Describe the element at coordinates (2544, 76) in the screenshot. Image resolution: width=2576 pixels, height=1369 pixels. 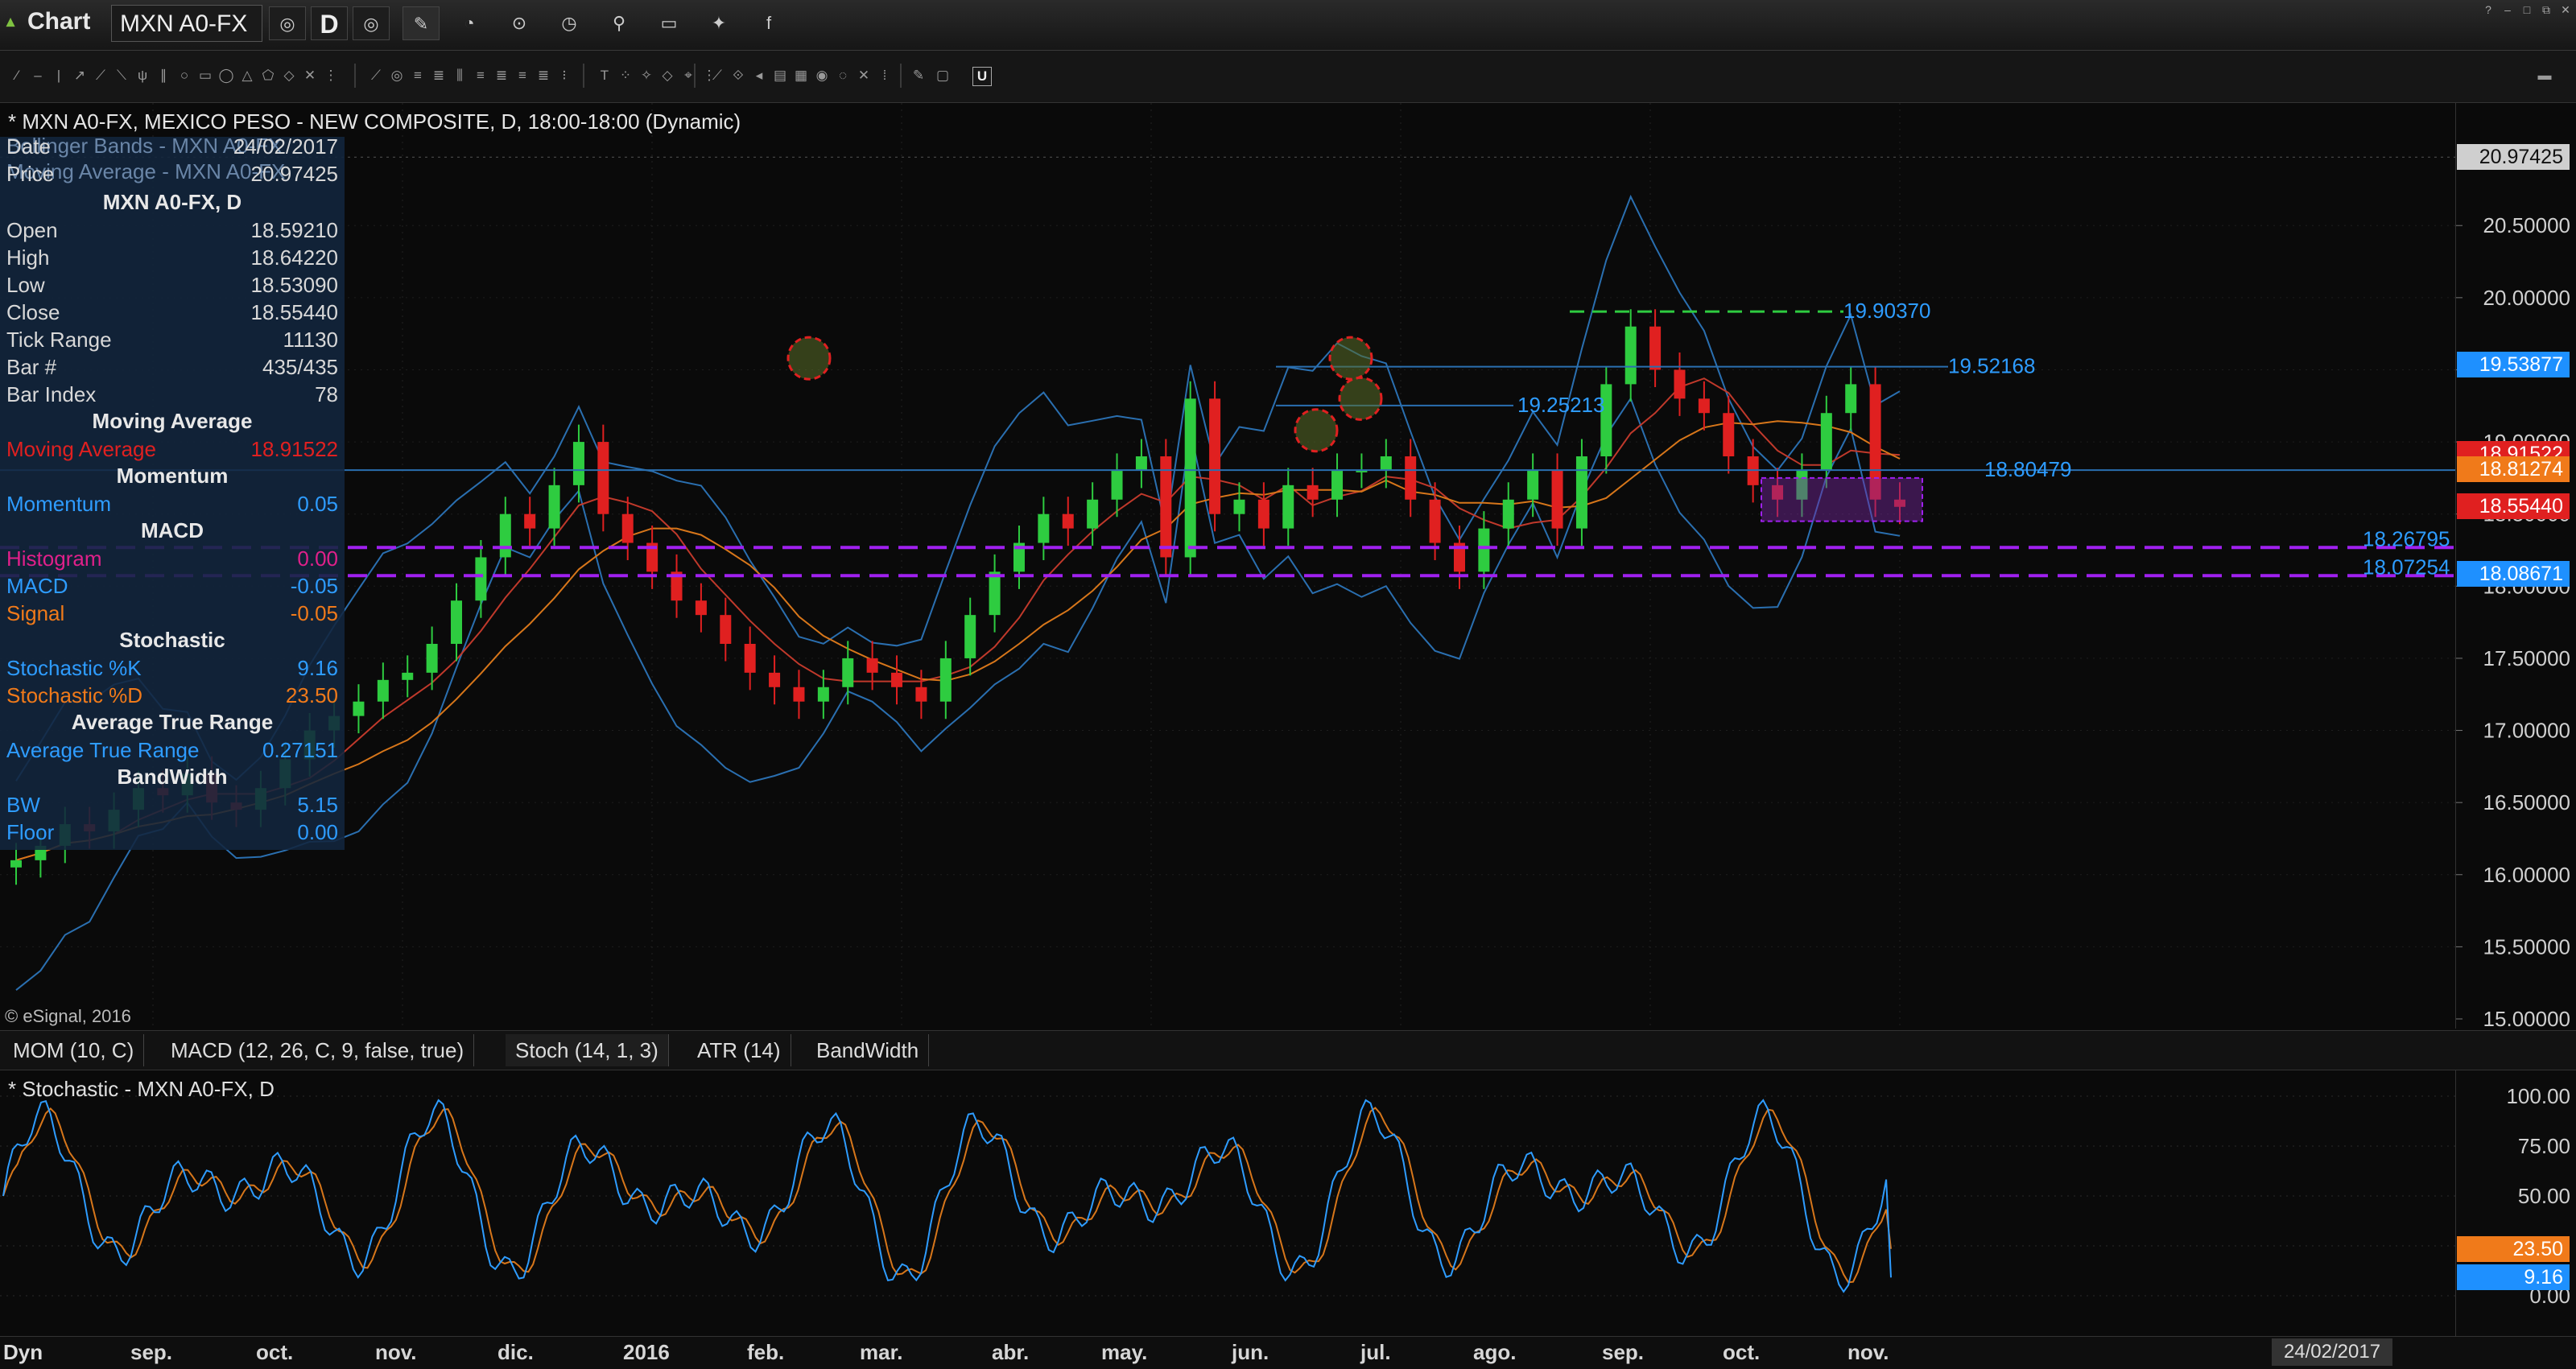
I see `toolbar-menu-icon: ▬` at that location.